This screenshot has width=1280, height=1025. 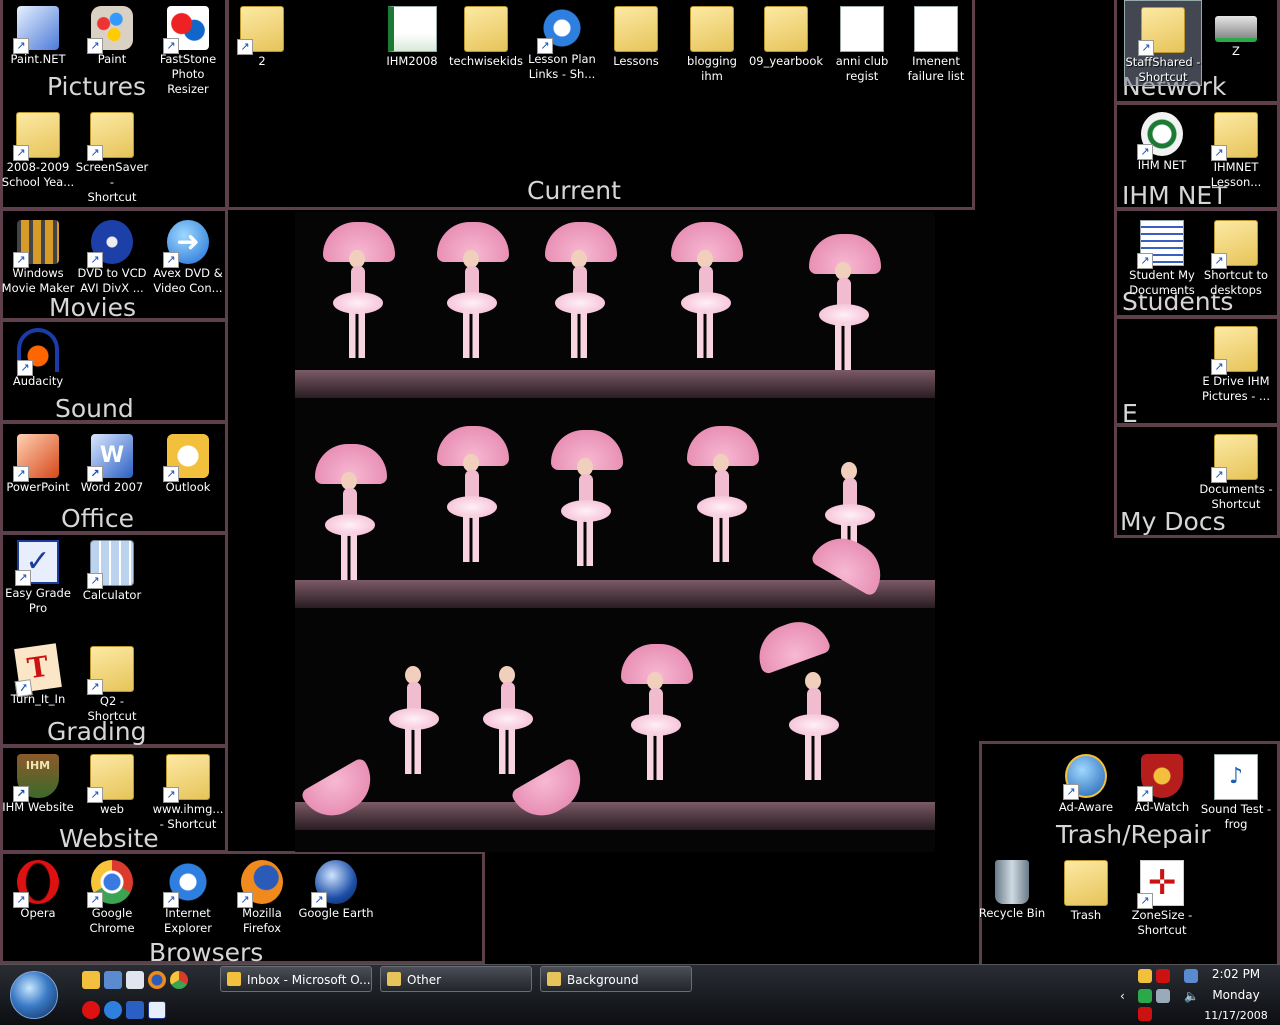 I want to click on turn-it-in-shortcut: T Turn_It_In, so click(x=38, y=673).